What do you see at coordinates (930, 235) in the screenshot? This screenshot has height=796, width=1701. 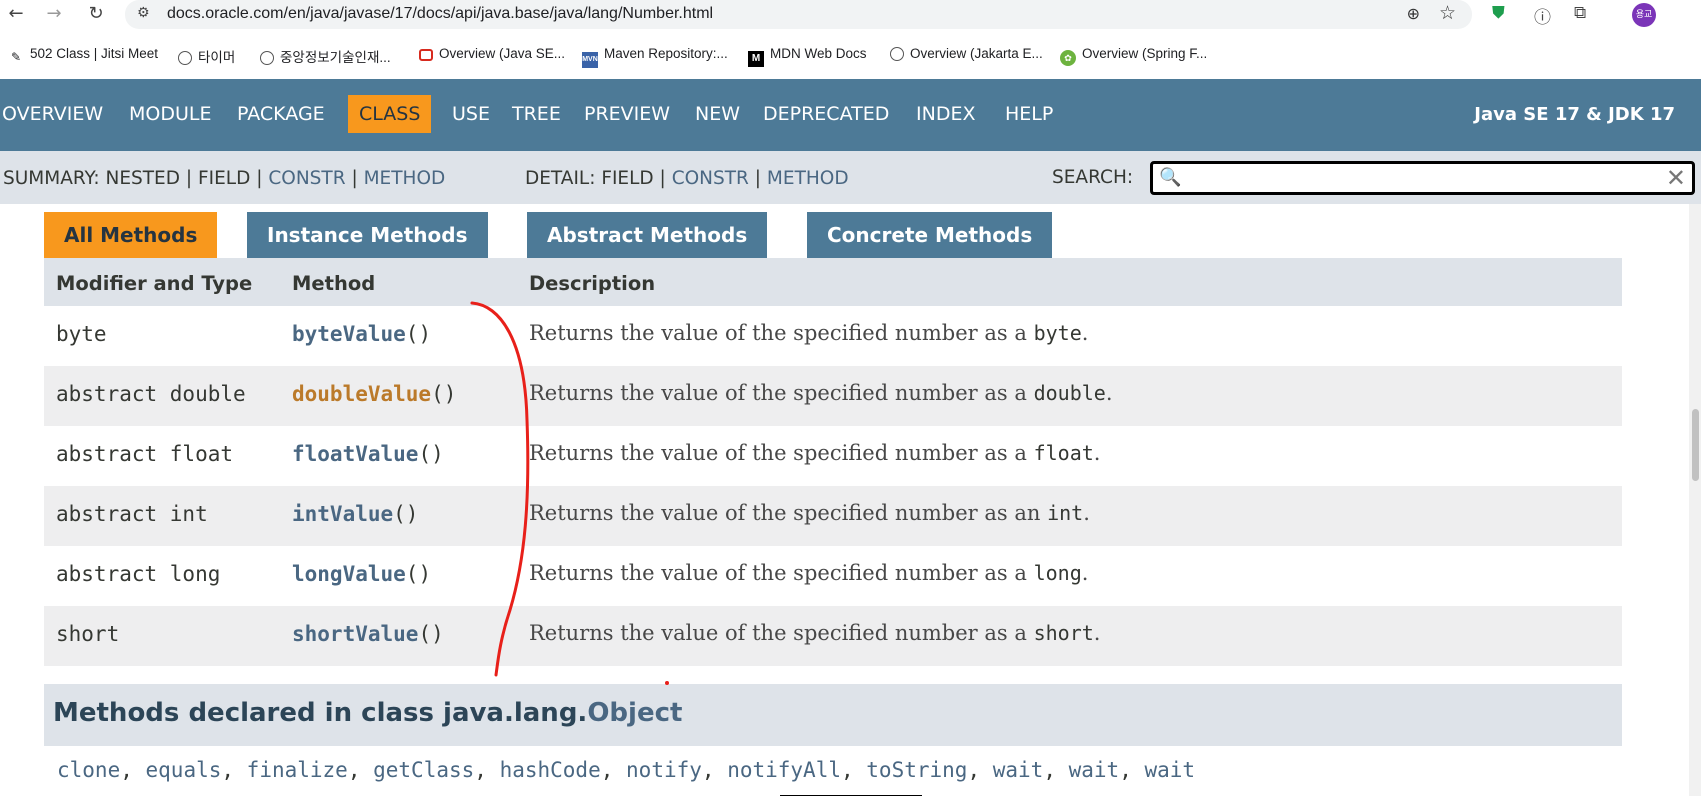 I see `tab-concrete-methods: Concrete Methods` at bounding box center [930, 235].